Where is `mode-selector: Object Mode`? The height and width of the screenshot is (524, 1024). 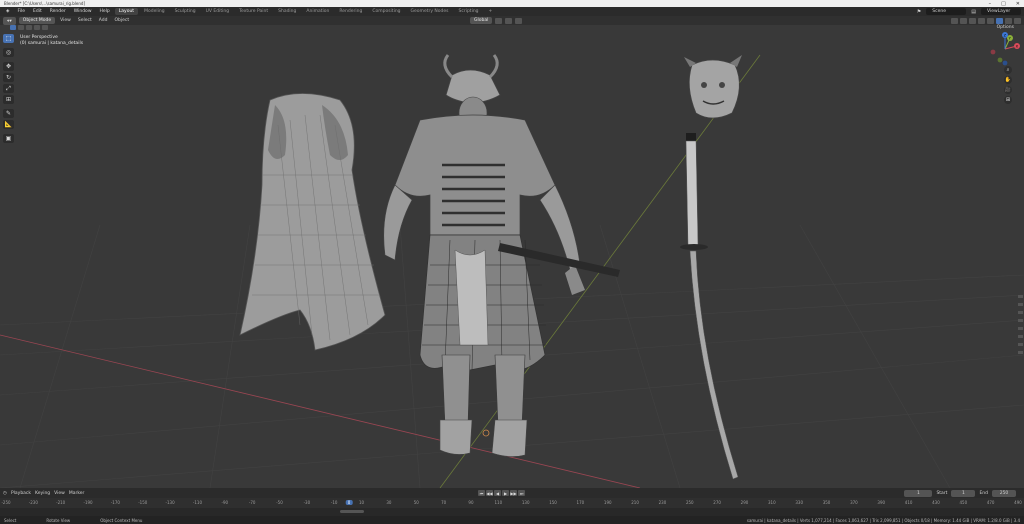 mode-selector: Object Mode is located at coordinates (37, 20).